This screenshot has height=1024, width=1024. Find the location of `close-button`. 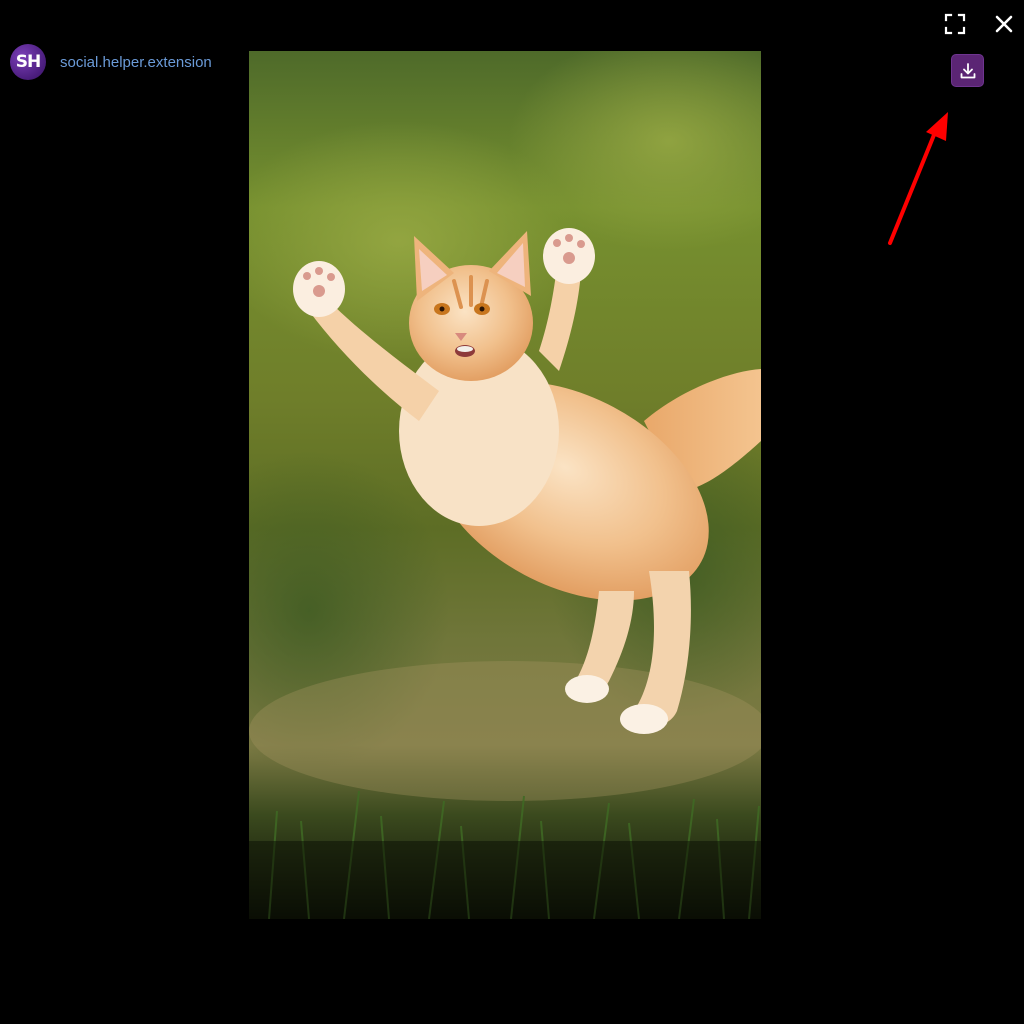

close-button is located at coordinates (1004, 24).